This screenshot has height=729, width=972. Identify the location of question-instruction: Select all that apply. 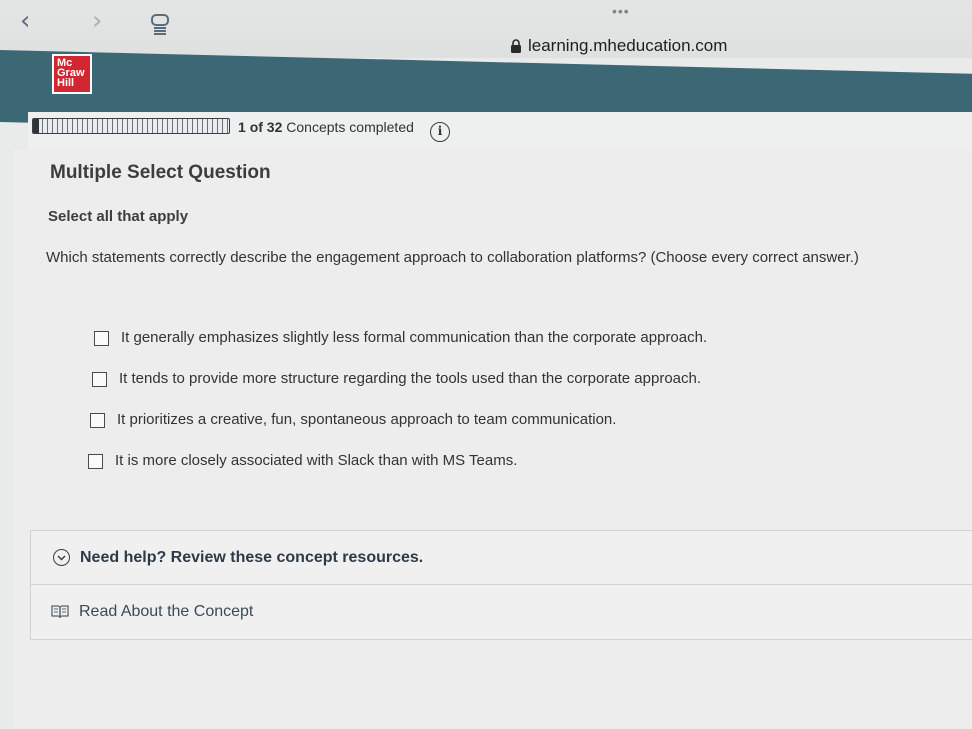
(118, 216).